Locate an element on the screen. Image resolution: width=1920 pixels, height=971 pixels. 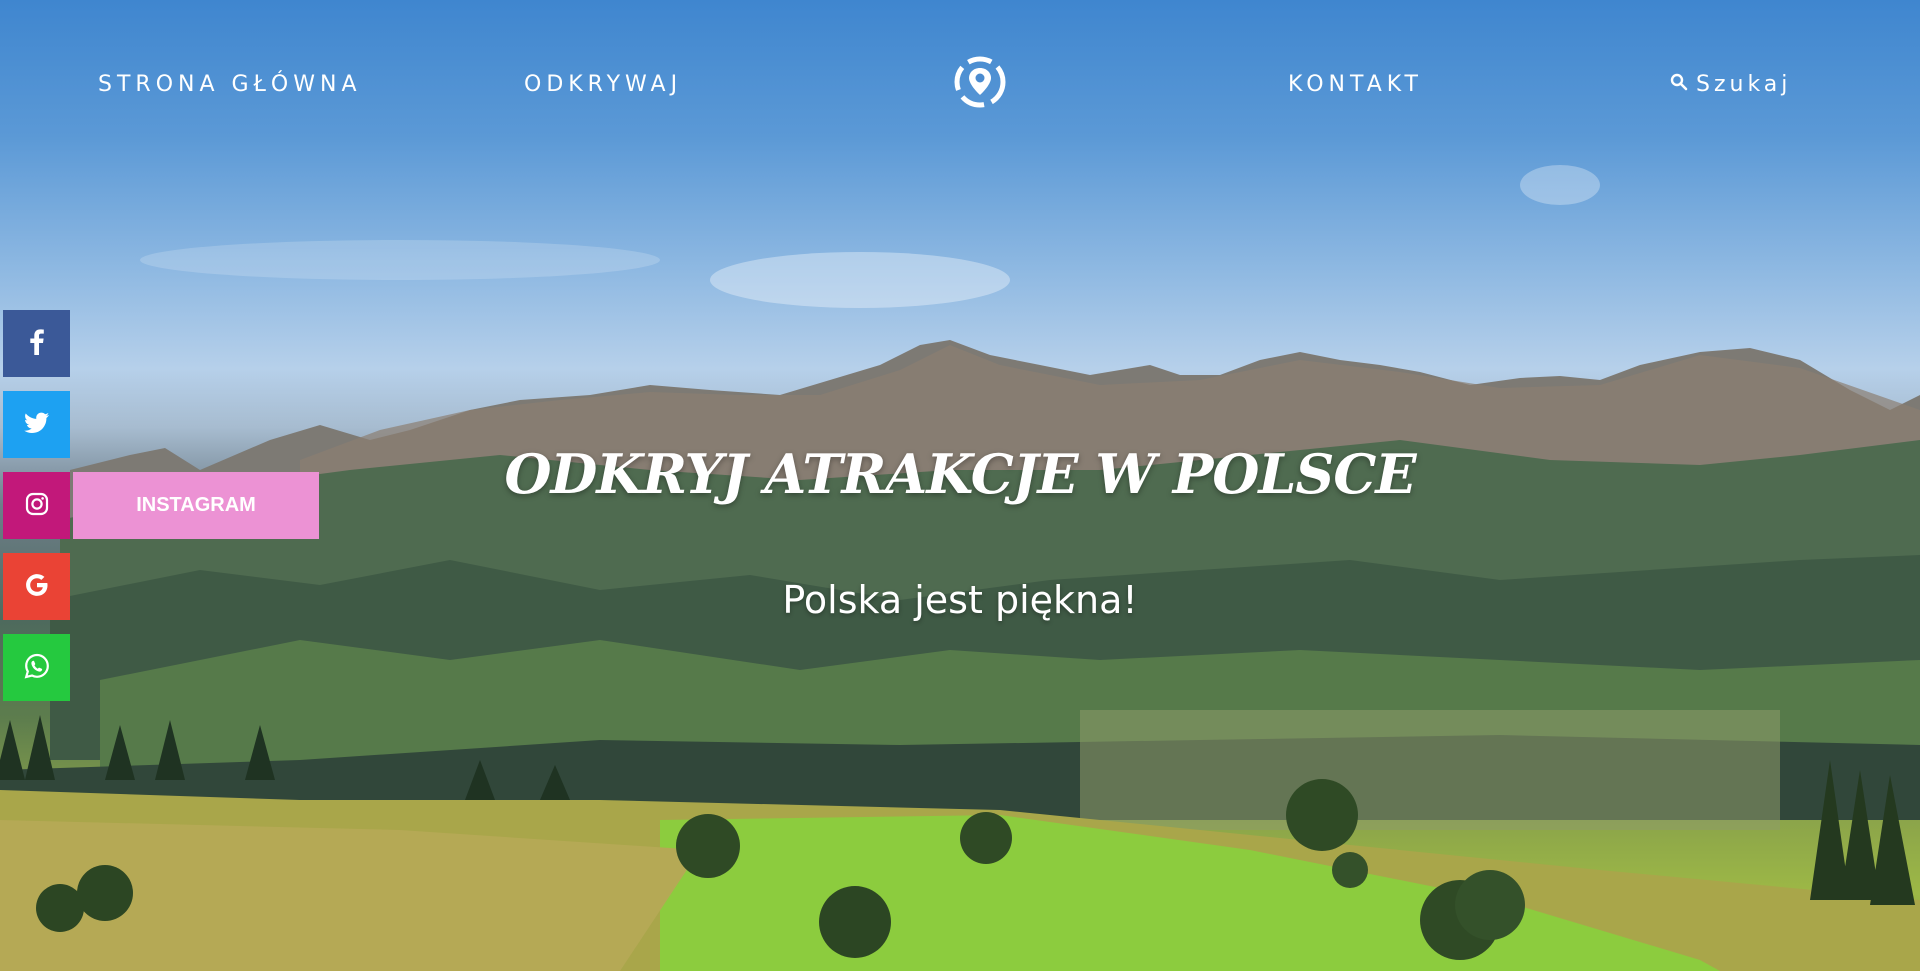
instagram-share-button is located at coordinates (36, 505).